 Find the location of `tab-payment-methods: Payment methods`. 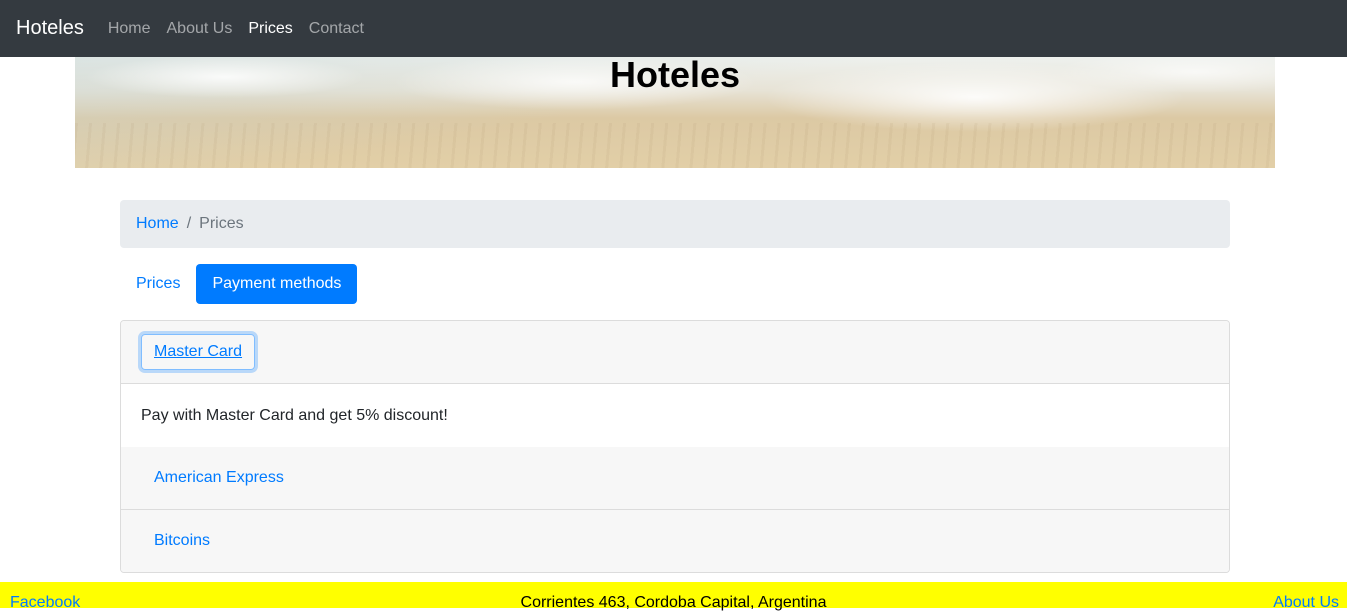

tab-payment-methods: Payment methods is located at coordinates (277, 284).